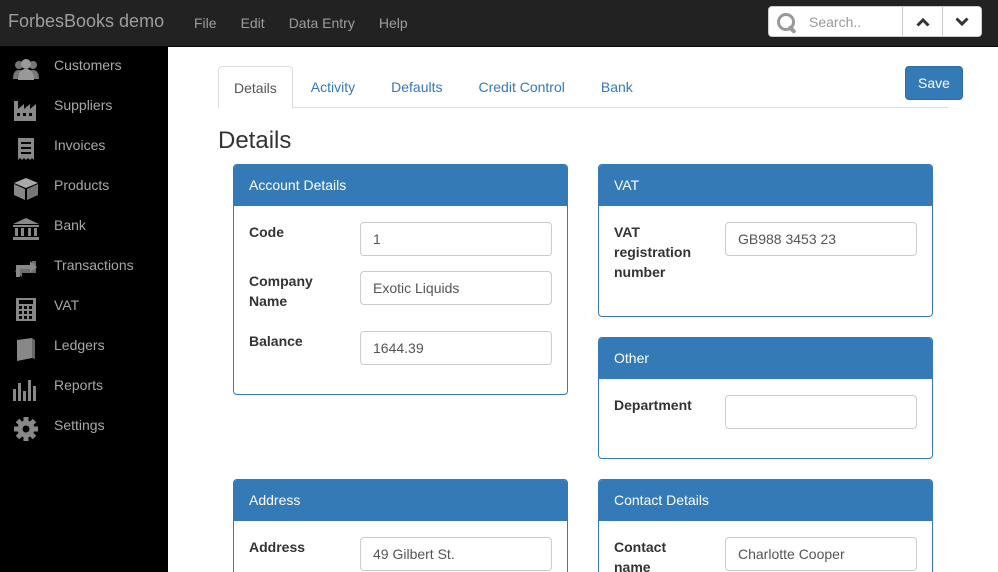 The image size is (998, 572). Describe the element at coordinates (80, 145) in the screenshot. I see `sidebar-label-invoices: Invoices` at that location.